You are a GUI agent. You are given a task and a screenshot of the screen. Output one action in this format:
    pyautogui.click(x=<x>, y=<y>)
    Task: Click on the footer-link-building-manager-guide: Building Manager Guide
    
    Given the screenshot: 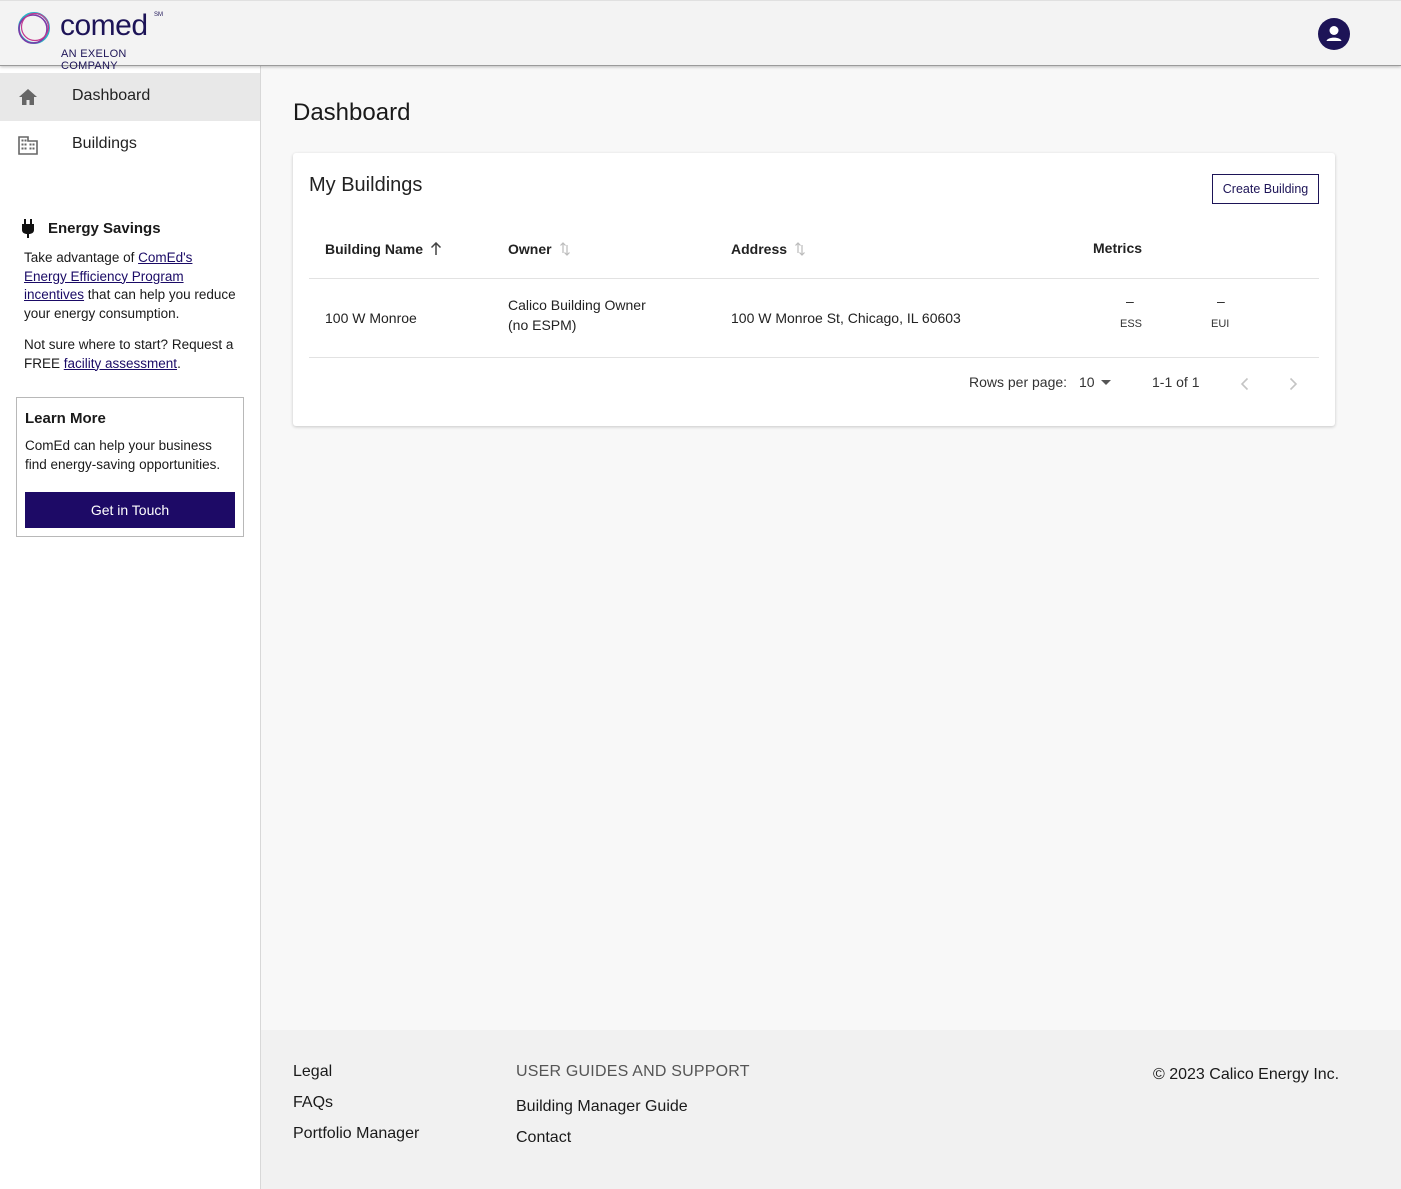 What is the action you would take?
    pyautogui.click(x=602, y=1107)
    